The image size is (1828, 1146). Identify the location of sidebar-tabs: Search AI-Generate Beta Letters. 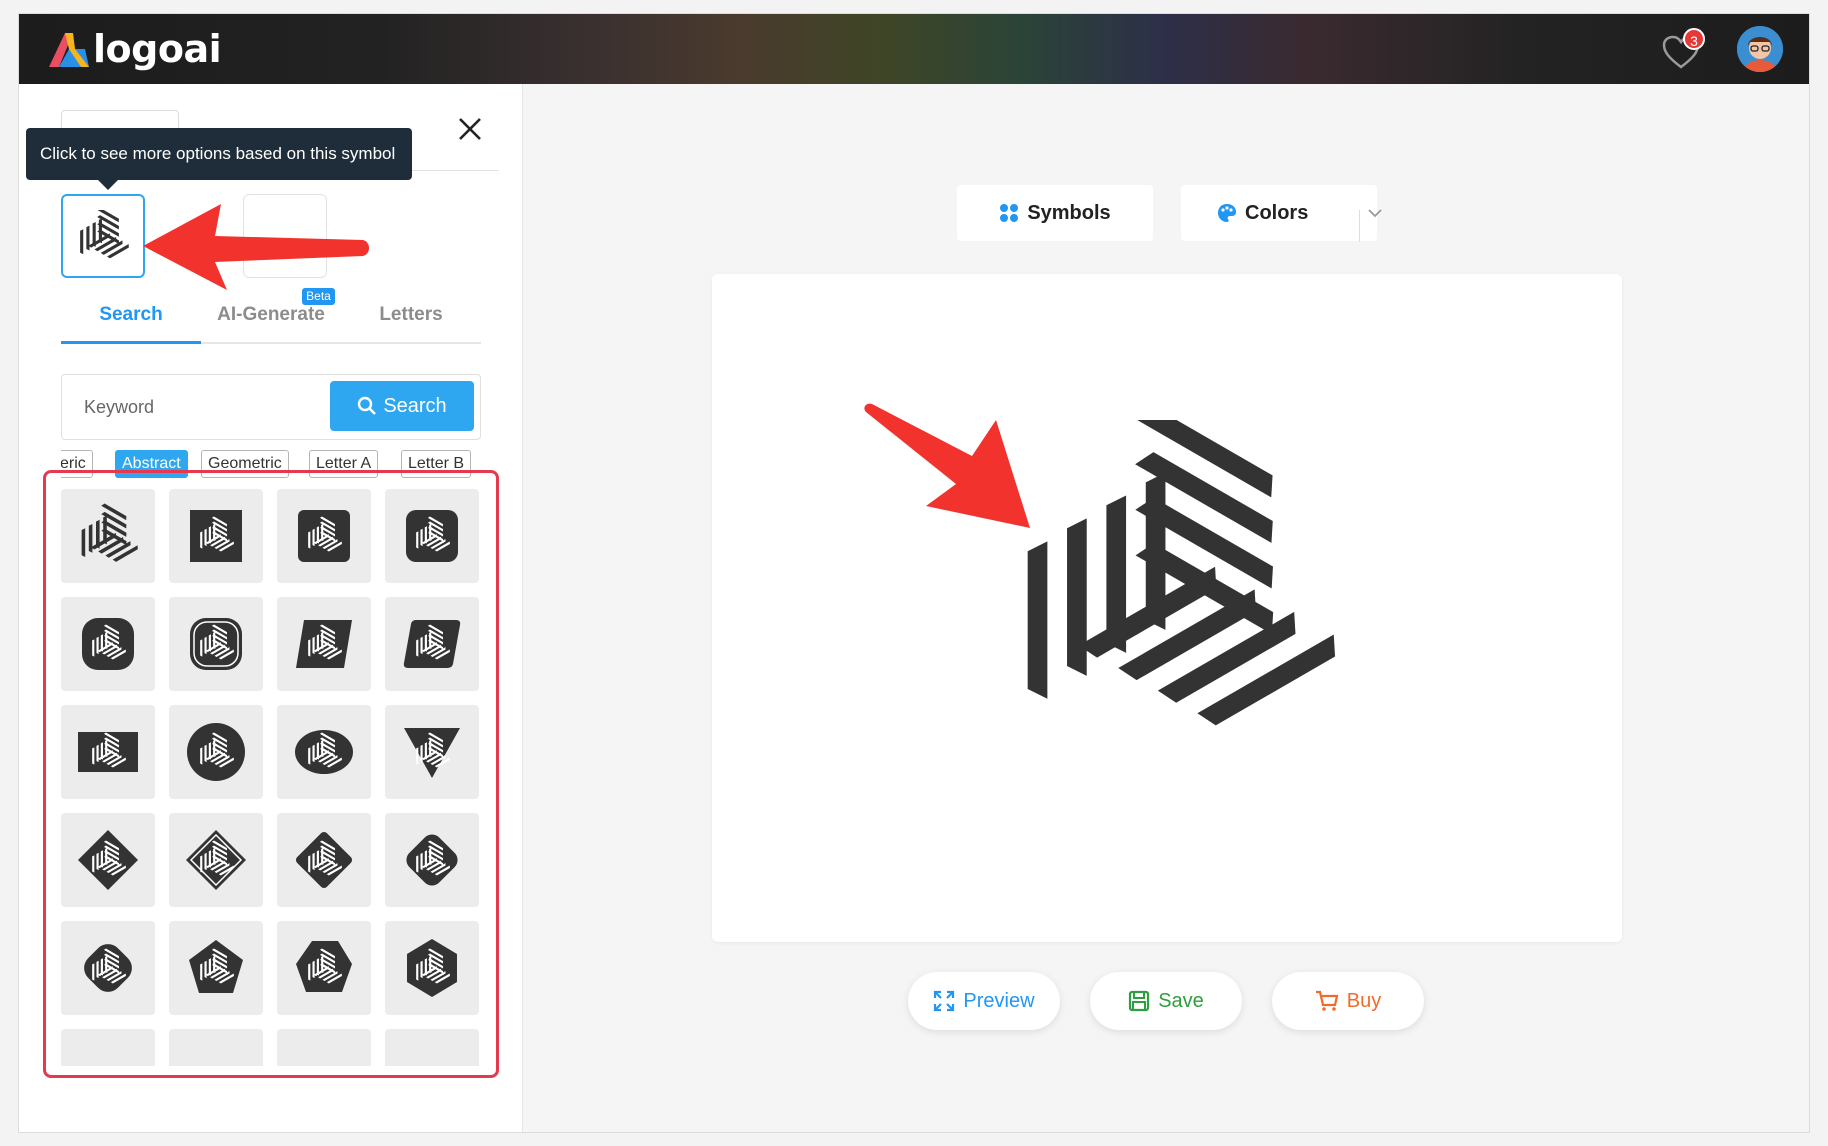
(271, 316).